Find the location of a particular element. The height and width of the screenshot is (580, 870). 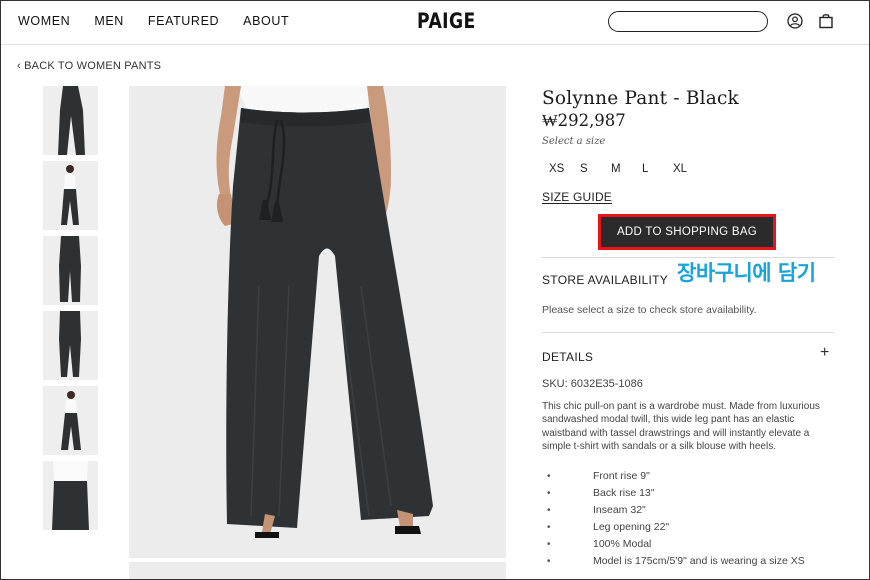

size-options: XS S M L XL is located at coordinates (619, 169).